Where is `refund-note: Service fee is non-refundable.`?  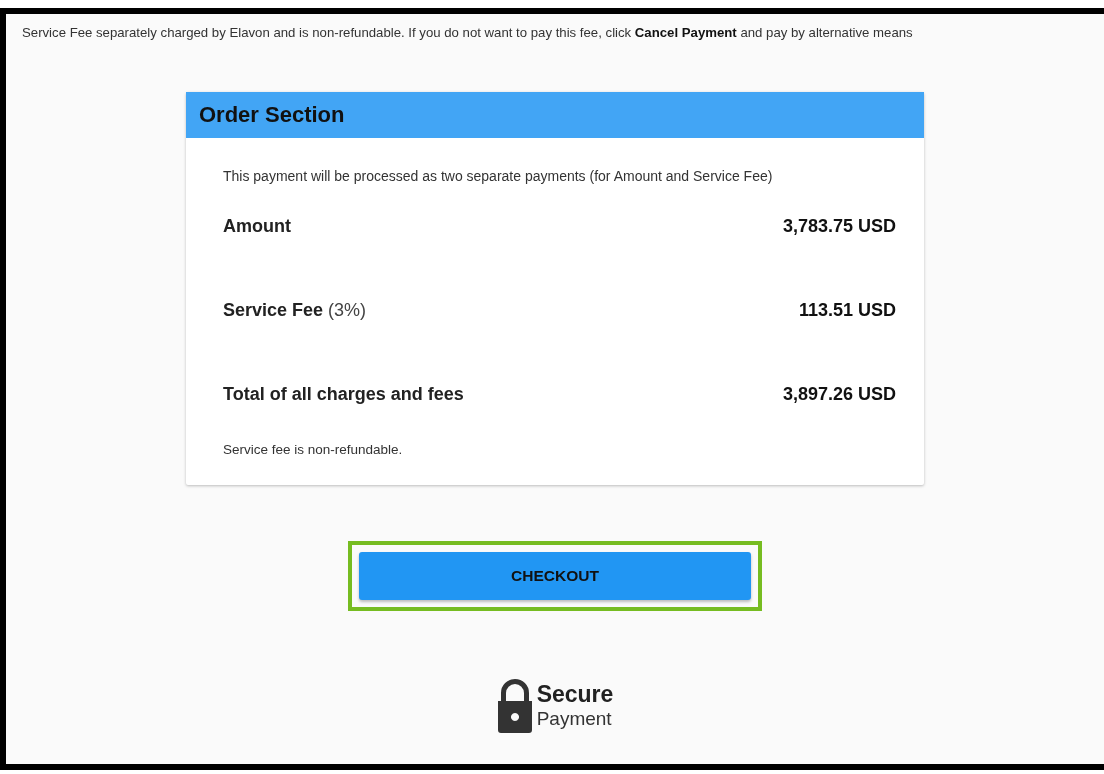 refund-note: Service fee is non-refundable. is located at coordinates (313, 449).